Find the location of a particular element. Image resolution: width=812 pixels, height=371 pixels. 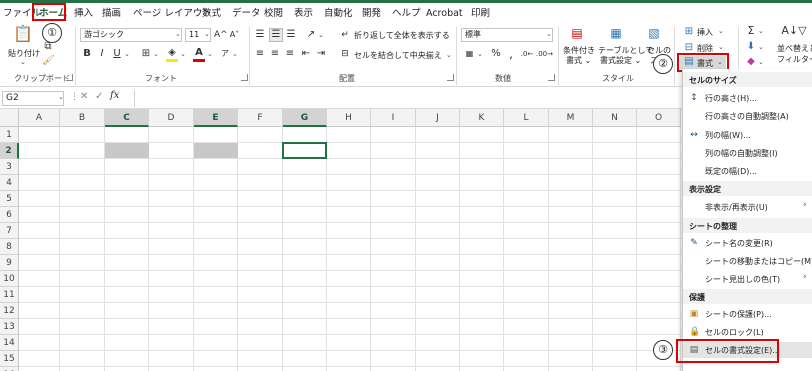

percent-icon: % is located at coordinates (496, 54).